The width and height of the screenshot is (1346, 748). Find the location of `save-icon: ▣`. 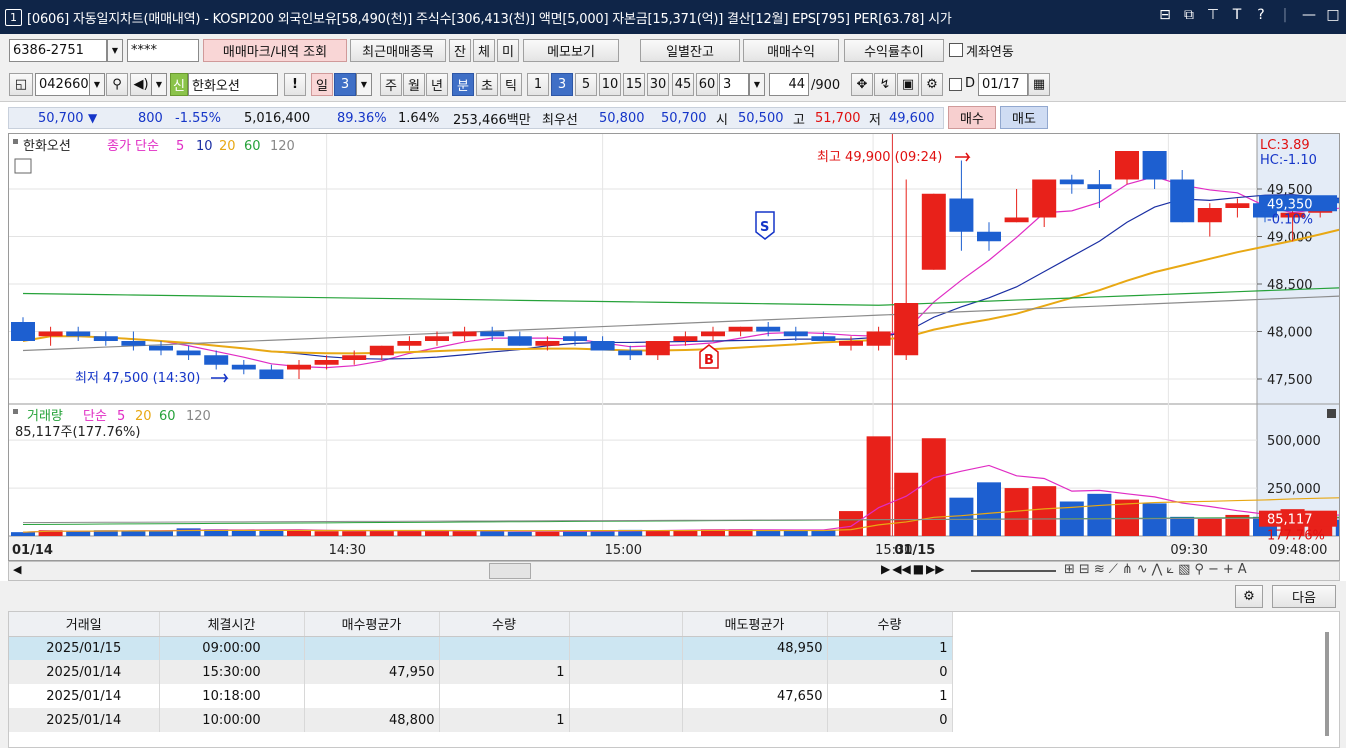

save-icon: ▣ is located at coordinates (908, 84).